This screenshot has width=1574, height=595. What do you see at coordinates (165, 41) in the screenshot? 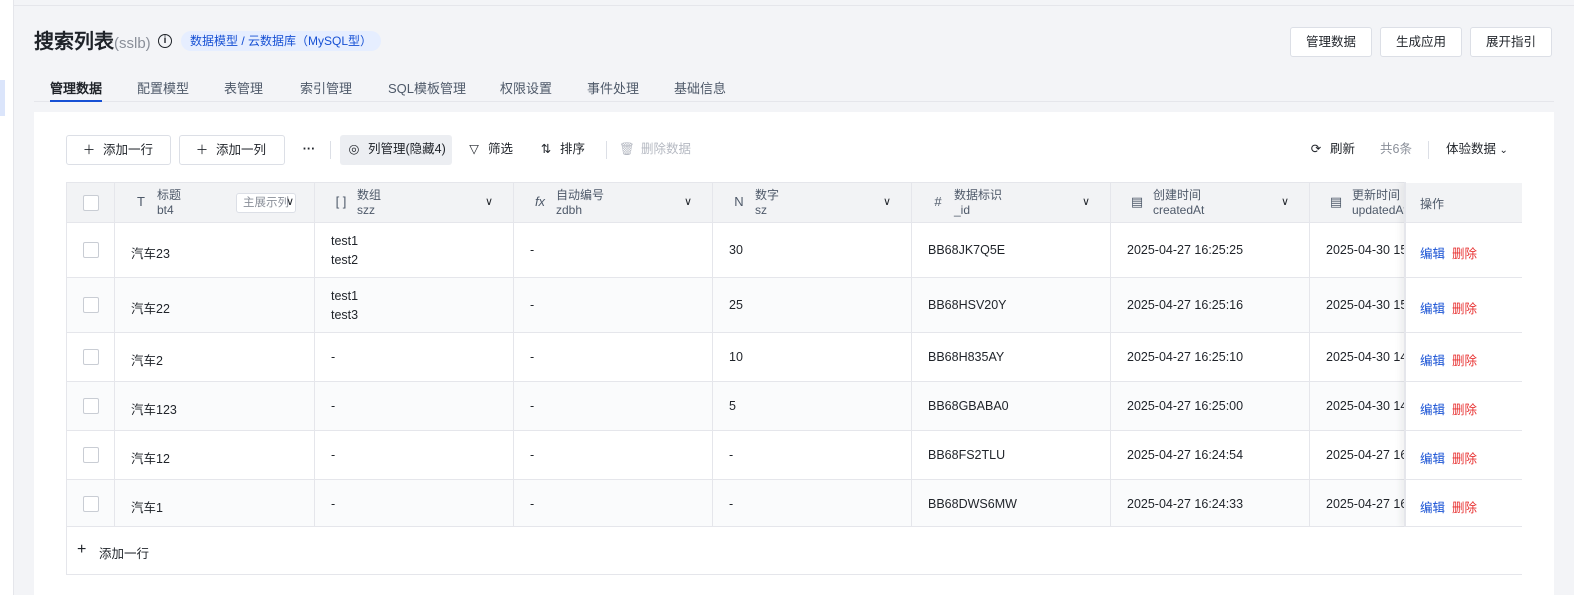
I see `info-icon: i` at bounding box center [165, 41].